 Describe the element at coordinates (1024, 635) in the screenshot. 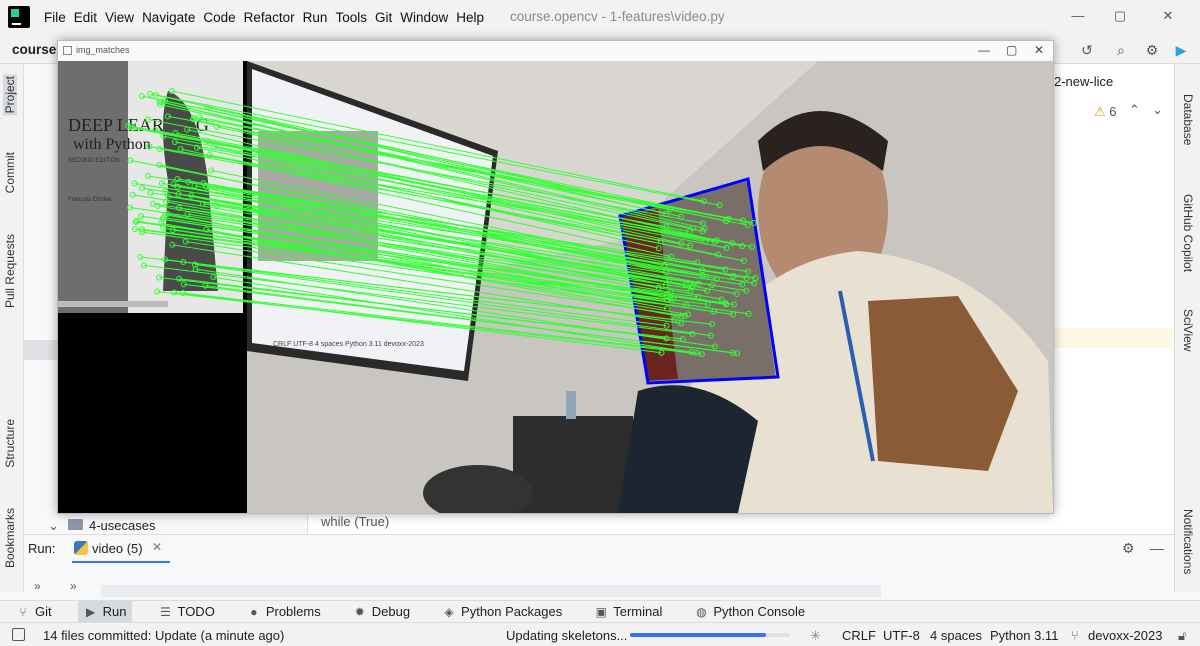

I see `python-interpreter: Python 3.11` at that location.